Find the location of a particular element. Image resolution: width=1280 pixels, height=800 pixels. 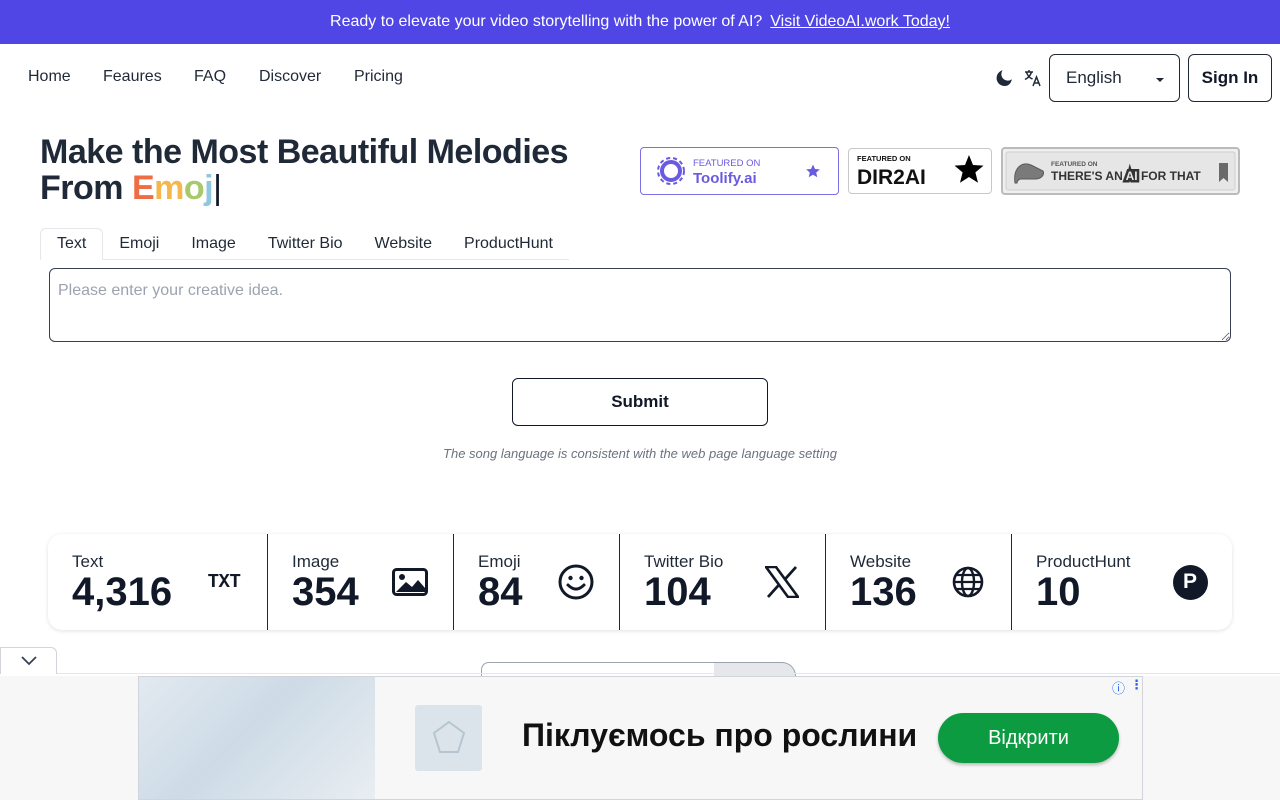

stat-label: Image is located at coordinates (316, 561).